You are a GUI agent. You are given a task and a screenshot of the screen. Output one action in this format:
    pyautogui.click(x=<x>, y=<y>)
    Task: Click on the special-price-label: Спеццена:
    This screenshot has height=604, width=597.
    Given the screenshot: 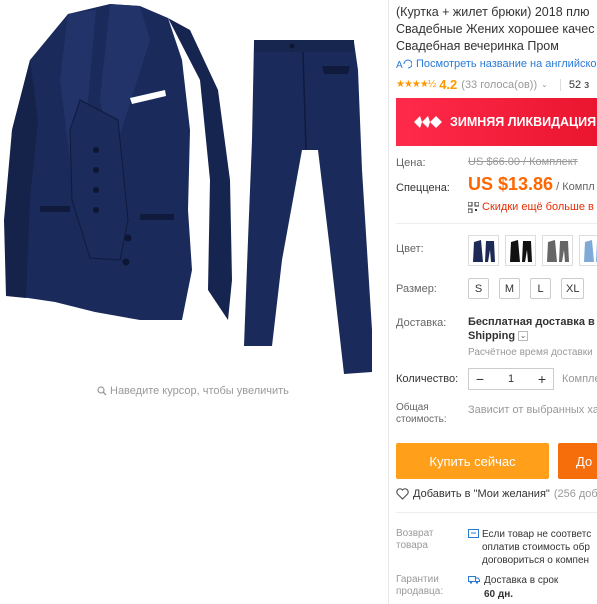 What is the action you would take?
    pyautogui.click(x=423, y=188)
    